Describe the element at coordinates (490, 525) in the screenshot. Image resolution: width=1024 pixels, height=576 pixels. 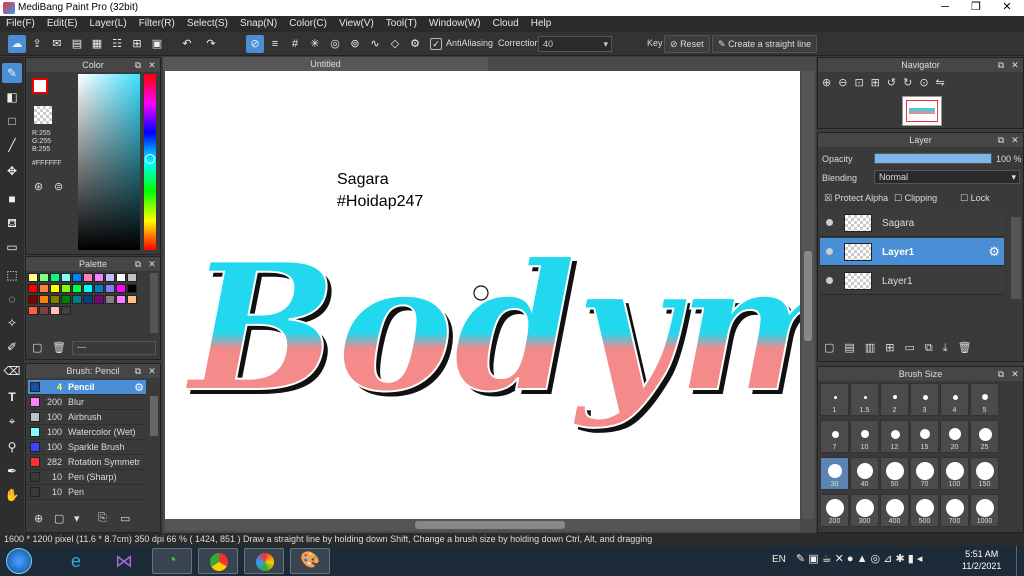
I see `horizontal-scroll-thumb` at that location.